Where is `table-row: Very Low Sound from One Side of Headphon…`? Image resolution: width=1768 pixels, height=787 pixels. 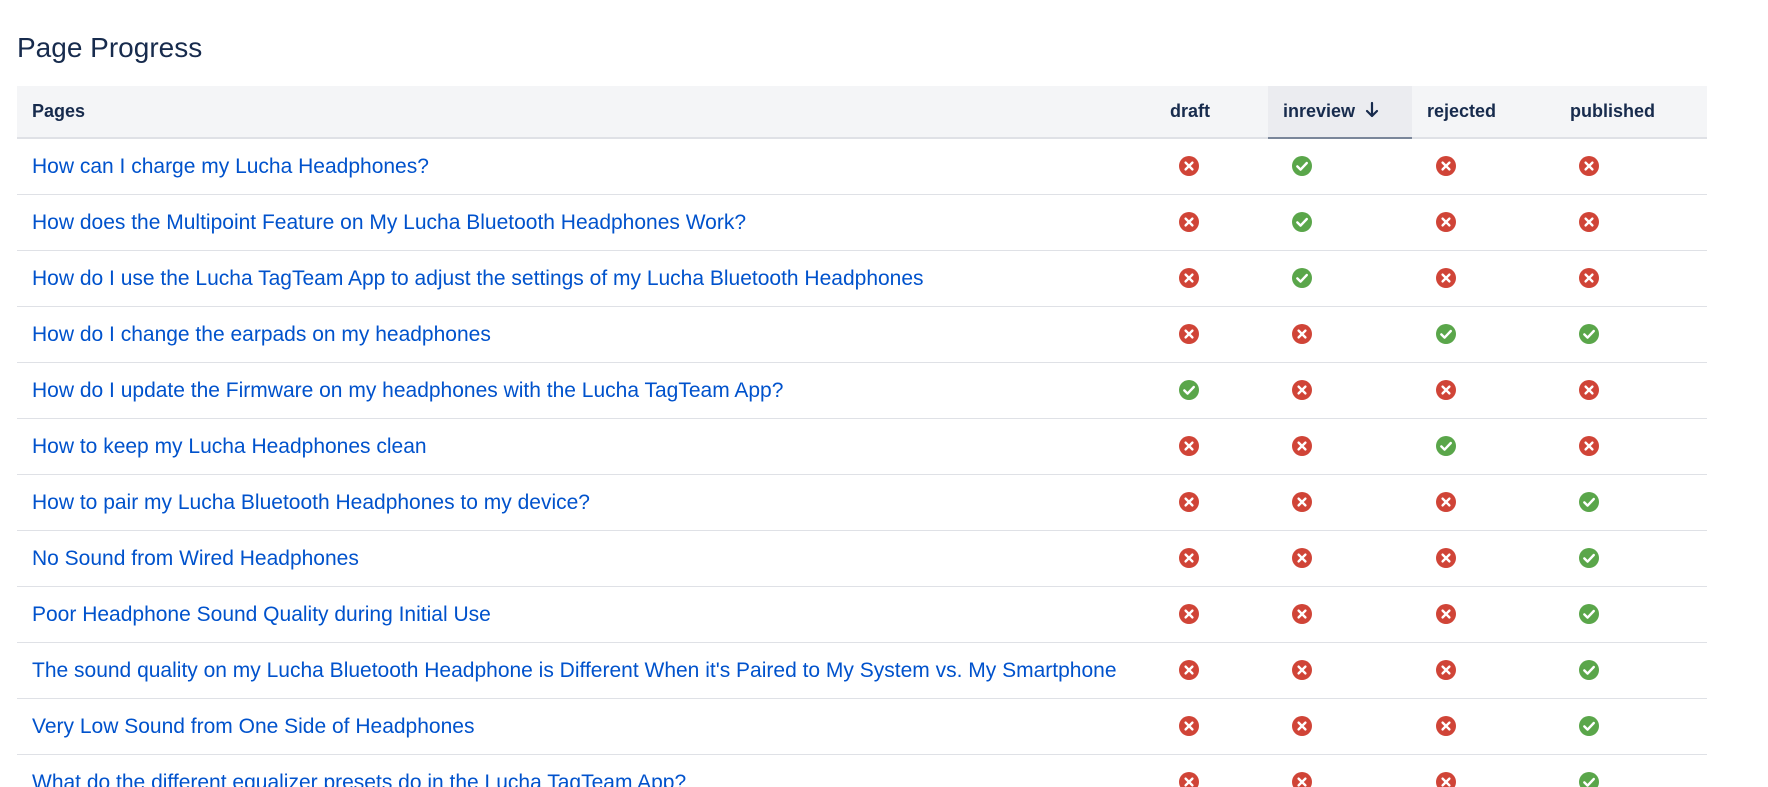 table-row: Very Low Sound from One Side of Headphon… is located at coordinates (862, 726).